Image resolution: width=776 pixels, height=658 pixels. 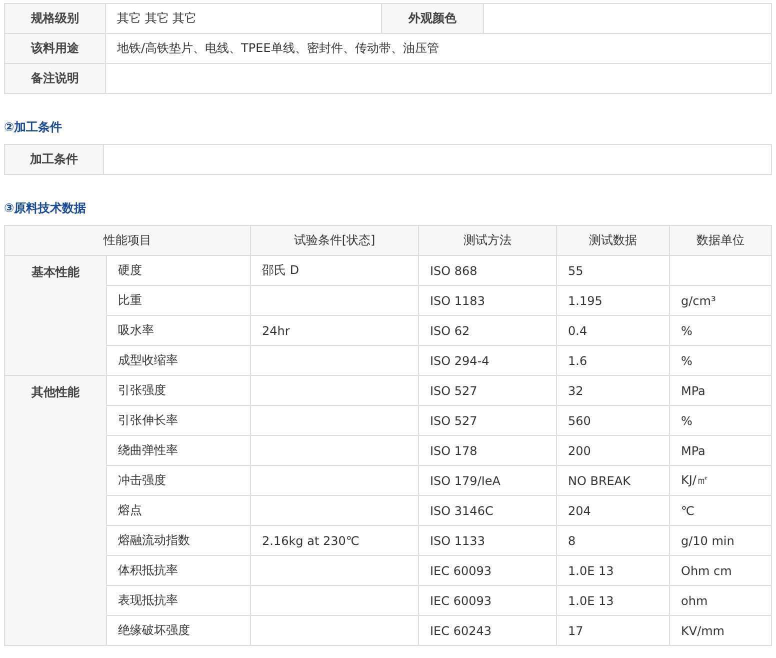 I want to click on table-cell: 比重, so click(x=178, y=301).